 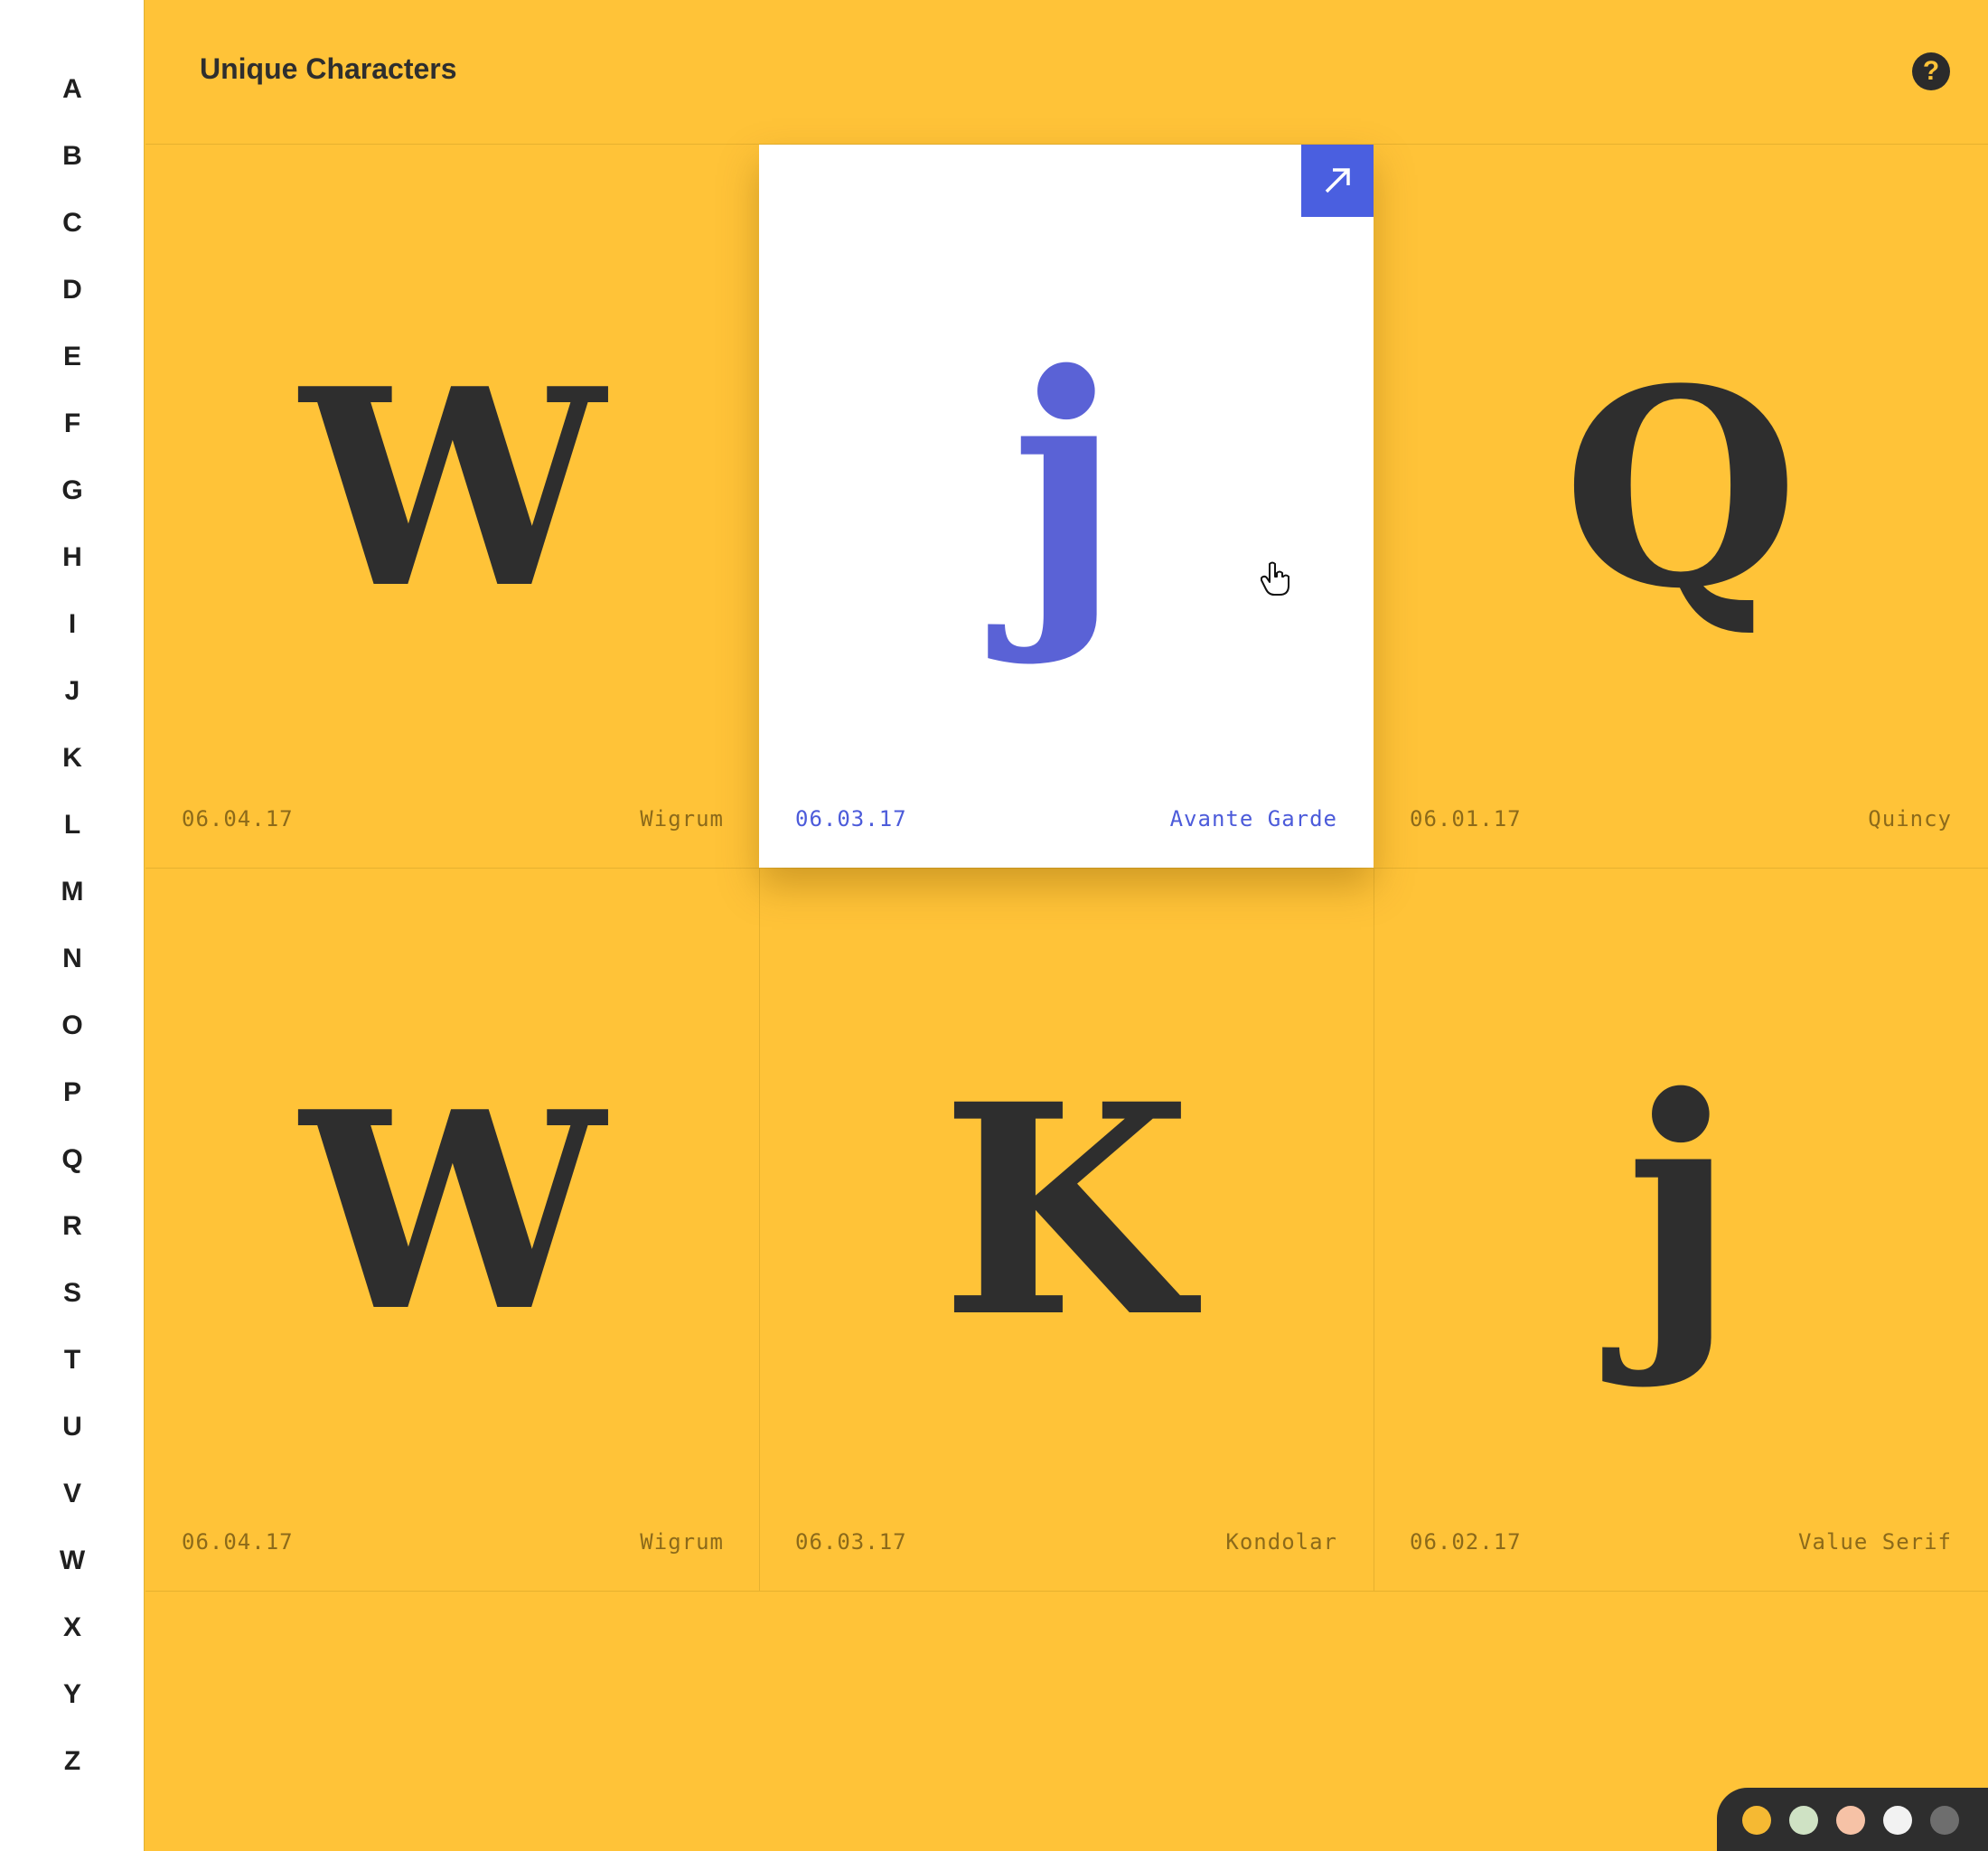 What do you see at coordinates (72, 1226) in the screenshot?
I see `alphabet-letter-r: R` at bounding box center [72, 1226].